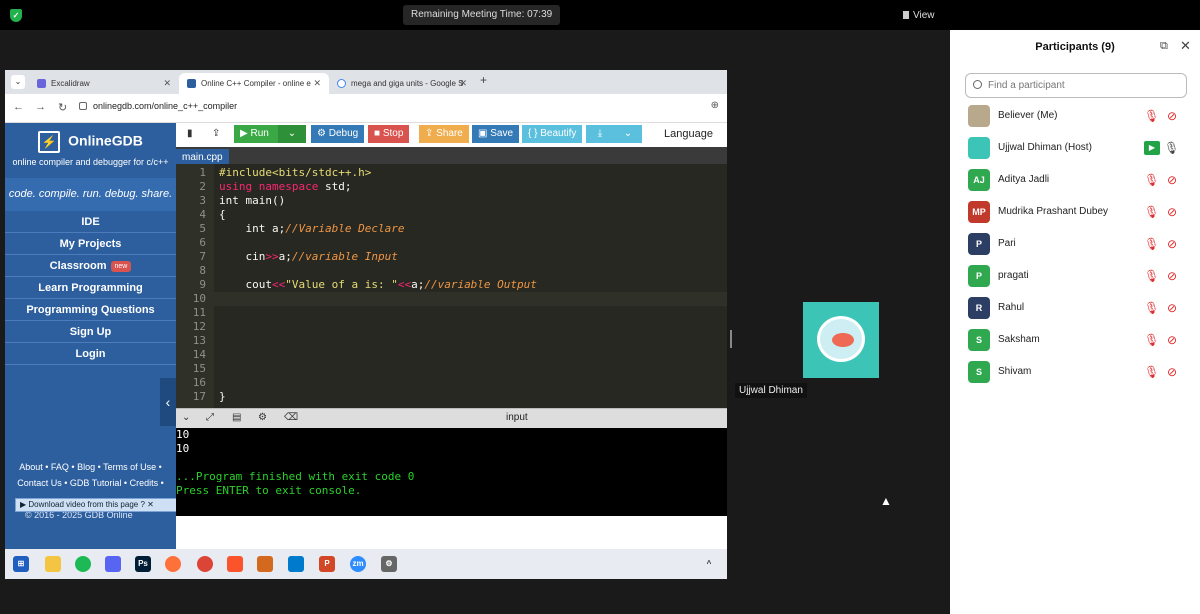  Describe the element at coordinates (190, 134) in the screenshot. I see `new-file-icon: ▮` at that location.